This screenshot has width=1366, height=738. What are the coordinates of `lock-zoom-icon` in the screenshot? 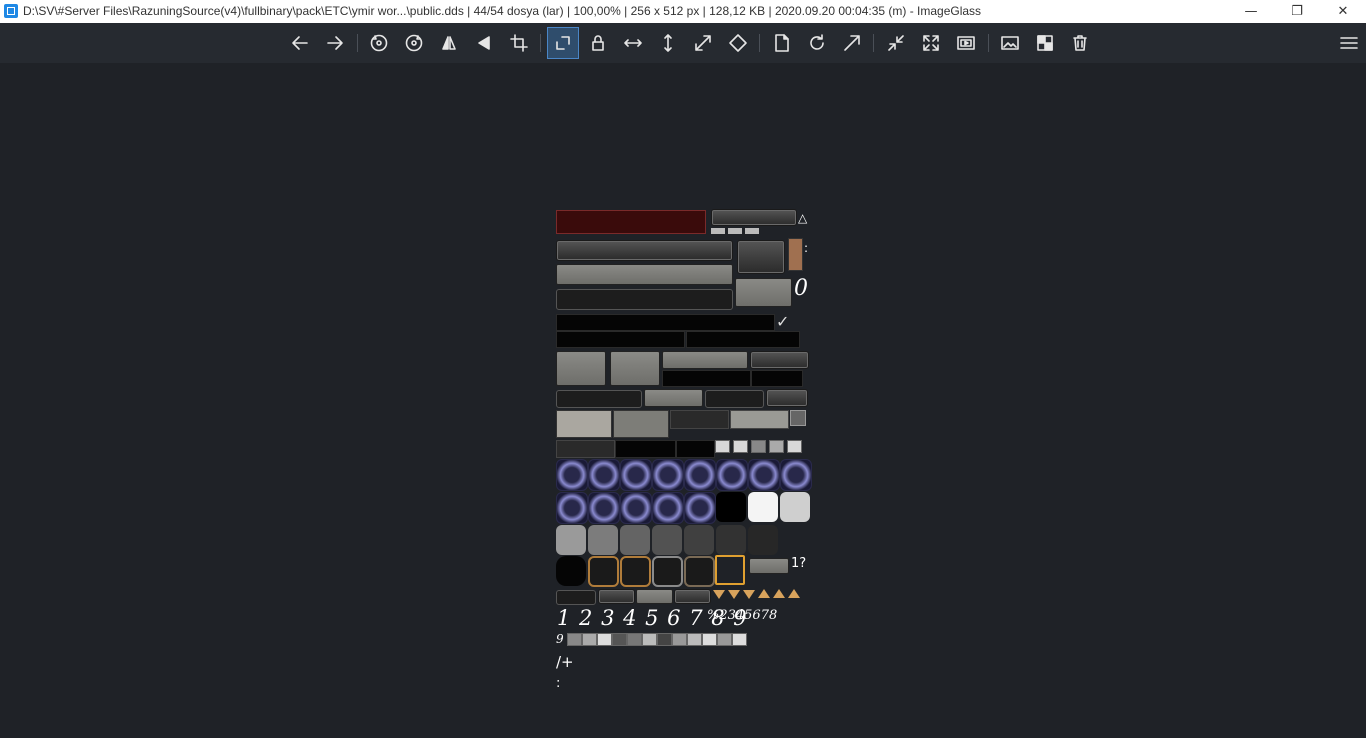 It's located at (598, 43).